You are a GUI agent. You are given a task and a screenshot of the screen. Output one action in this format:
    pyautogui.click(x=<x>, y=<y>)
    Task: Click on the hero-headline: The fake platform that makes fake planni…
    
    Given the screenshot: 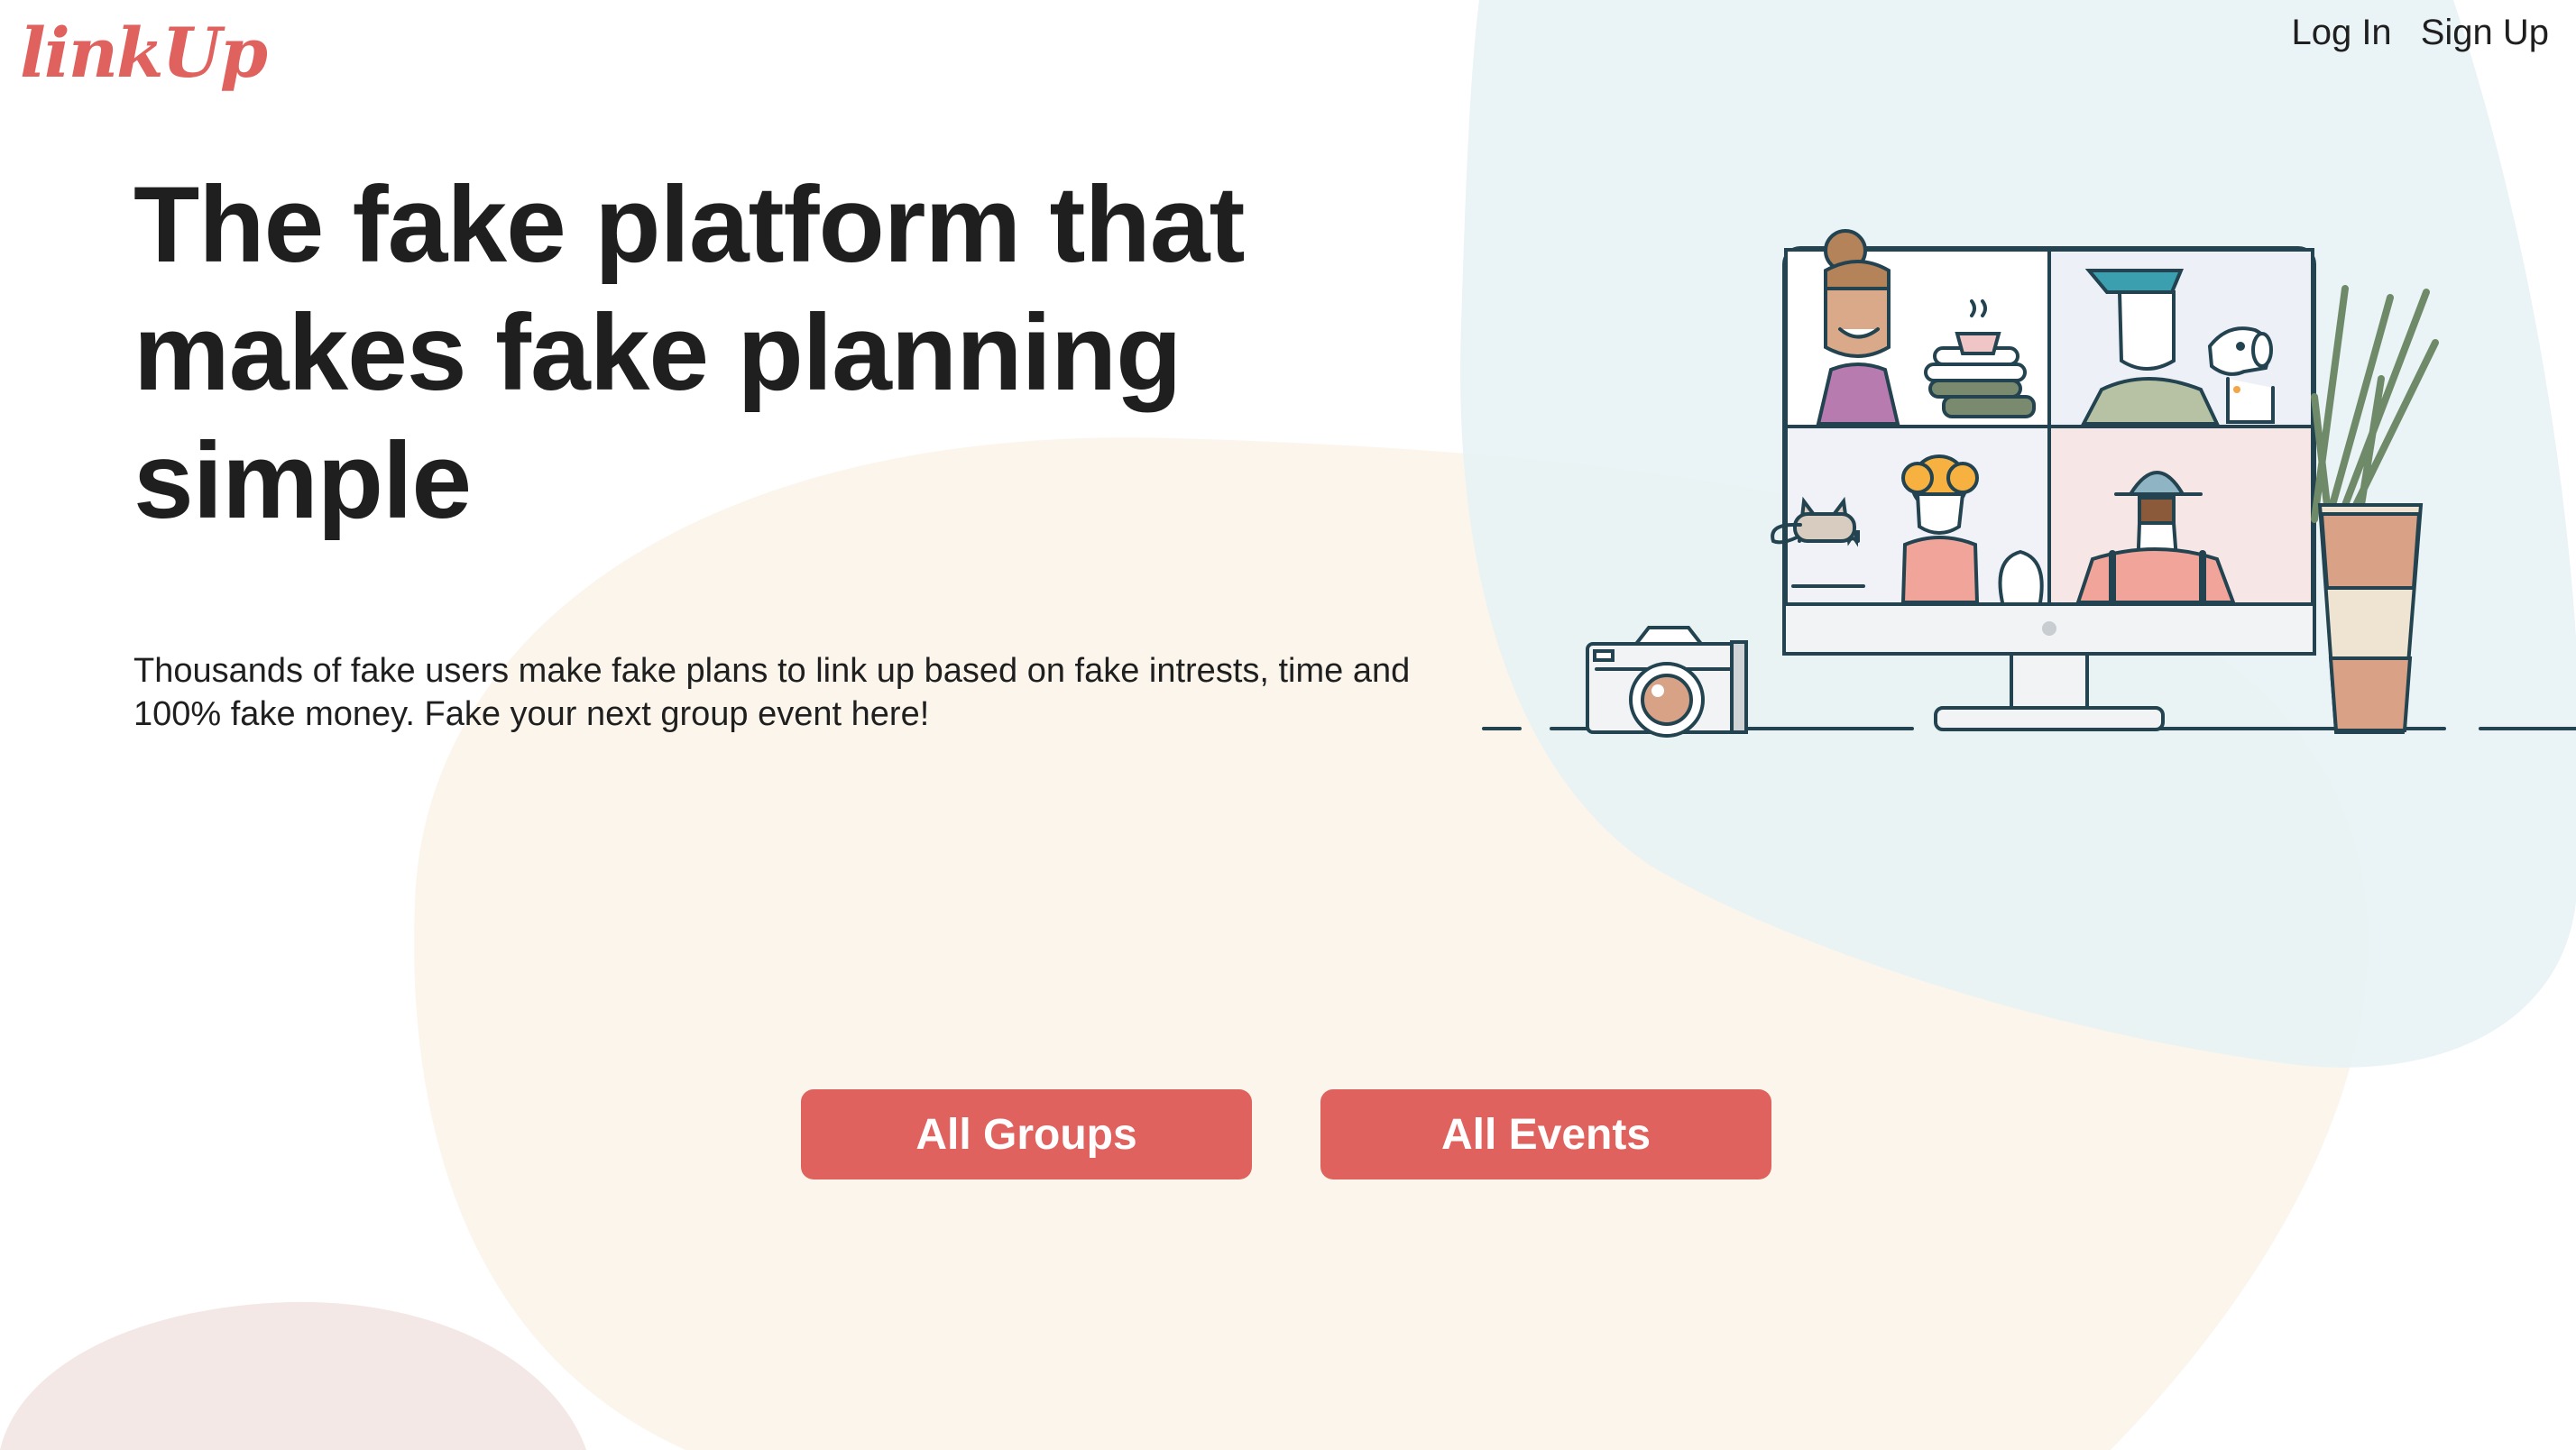 What is the action you would take?
    pyautogui.click(x=690, y=352)
    